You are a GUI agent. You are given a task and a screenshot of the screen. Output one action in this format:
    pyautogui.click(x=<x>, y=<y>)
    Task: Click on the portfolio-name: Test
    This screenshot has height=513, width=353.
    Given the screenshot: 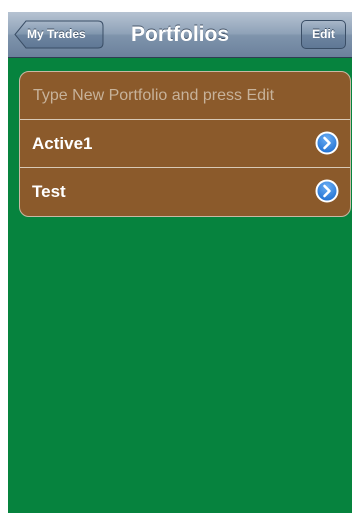 What is the action you would take?
    pyautogui.click(x=49, y=191)
    